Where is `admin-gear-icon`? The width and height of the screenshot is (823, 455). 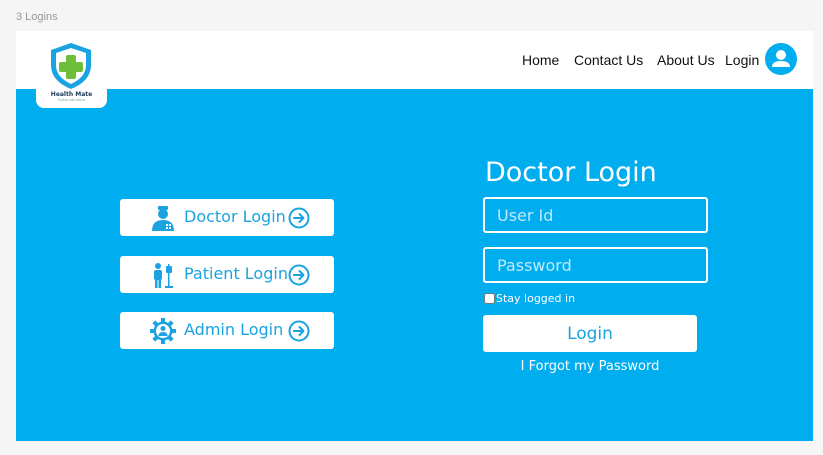 admin-gear-icon is located at coordinates (163, 331).